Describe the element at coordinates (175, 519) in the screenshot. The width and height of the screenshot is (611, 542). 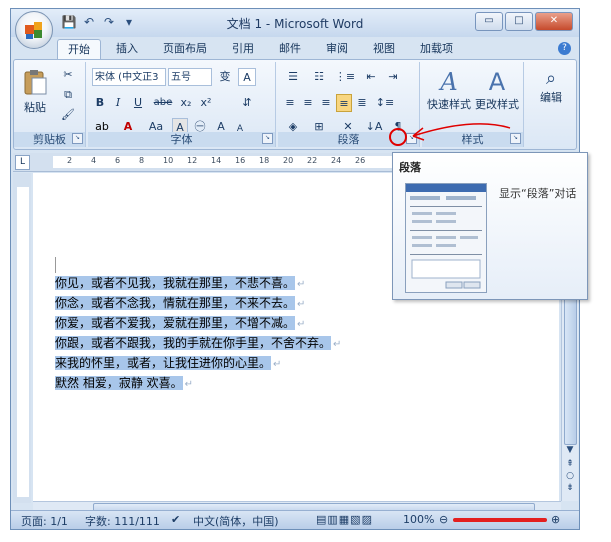
I see `proofing-icon: ✔` at that location.